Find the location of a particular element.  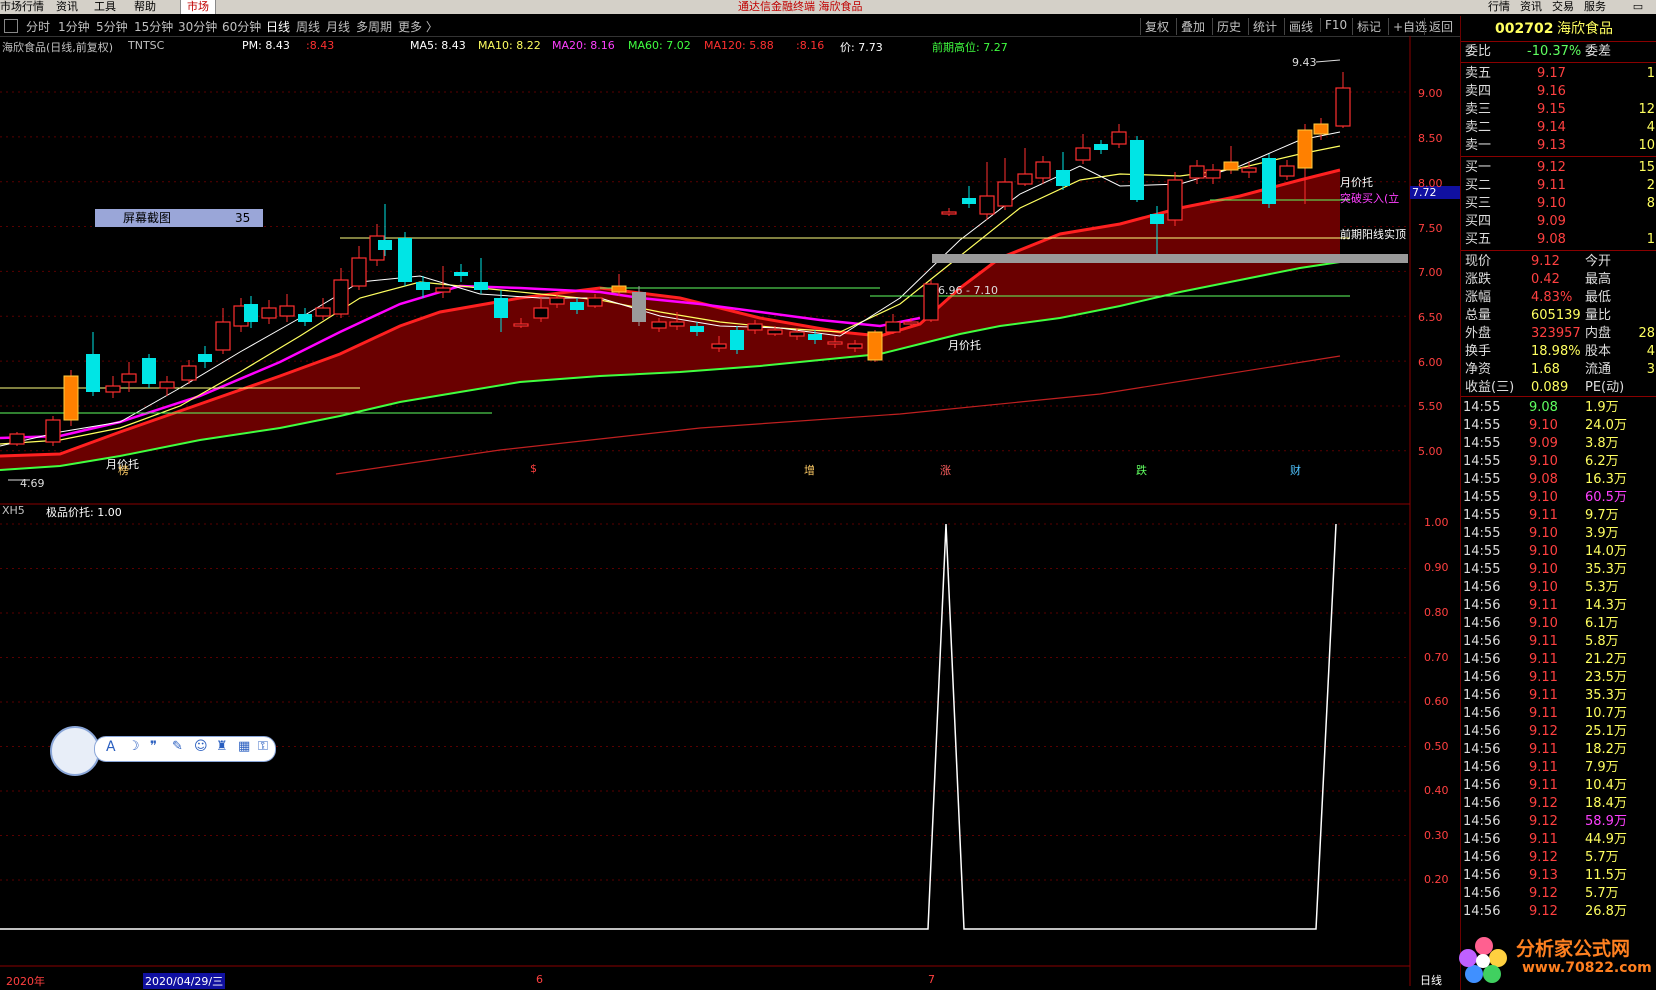

period-tab-multi: 多周期 is located at coordinates (374, 26).